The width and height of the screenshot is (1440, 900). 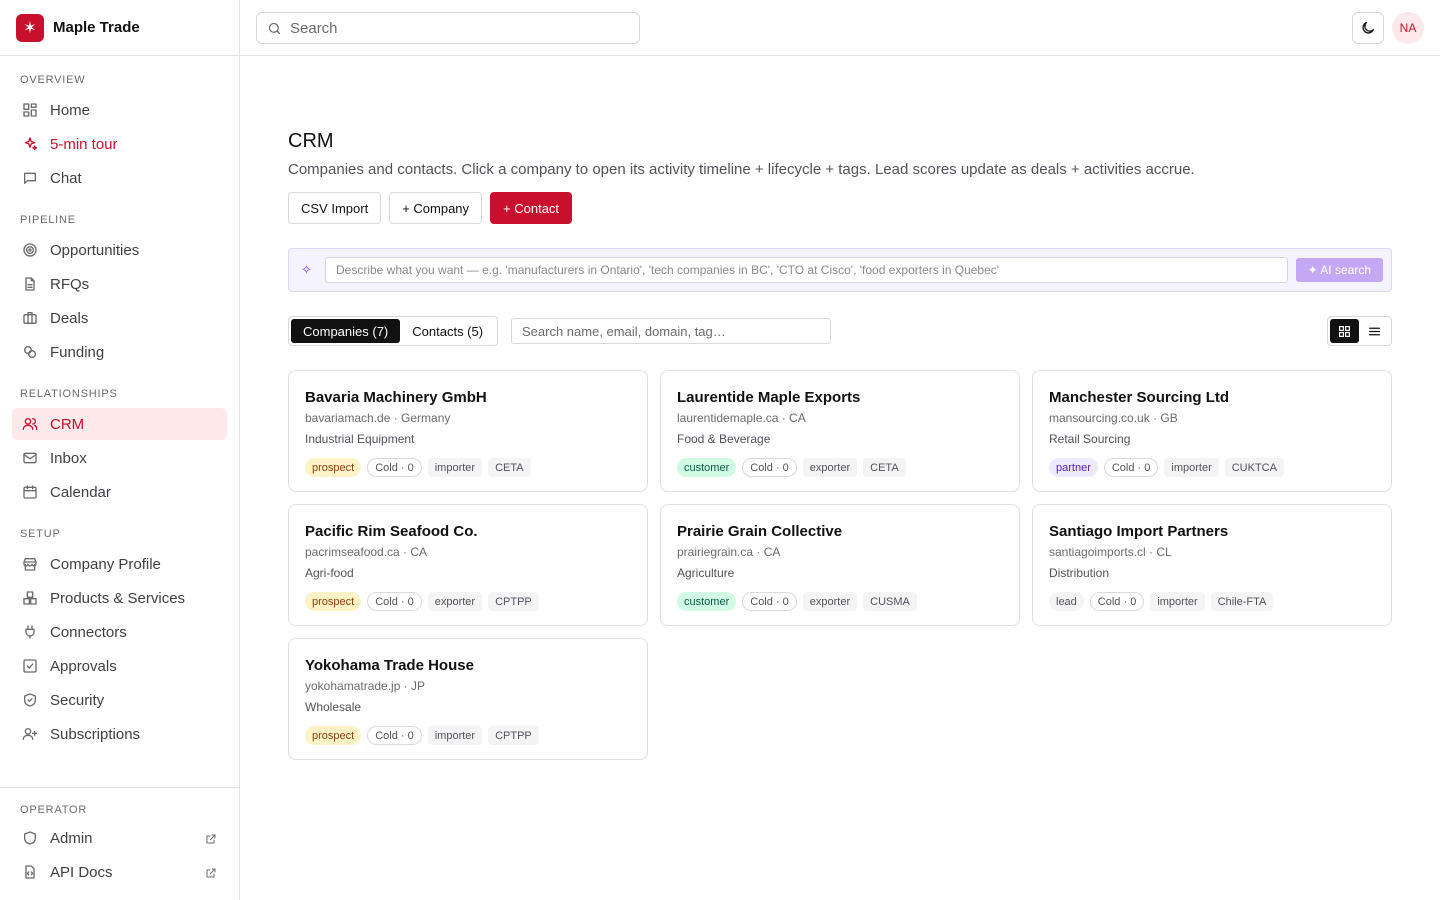 What do you see at coordinates (83, 666) in the screenshot?
I see `sidebar-item-label: Approvals` at bounding box center [83, 666].